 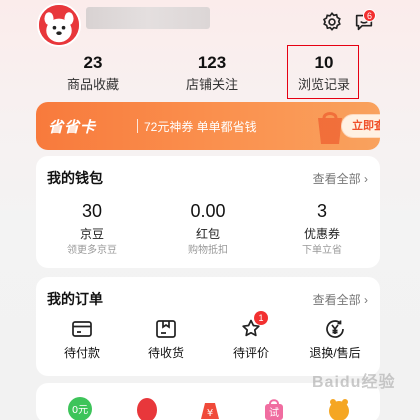 I want to click on wallet-item-coupons: 3 优惠券 下单立省, so click(x=322, y=228).